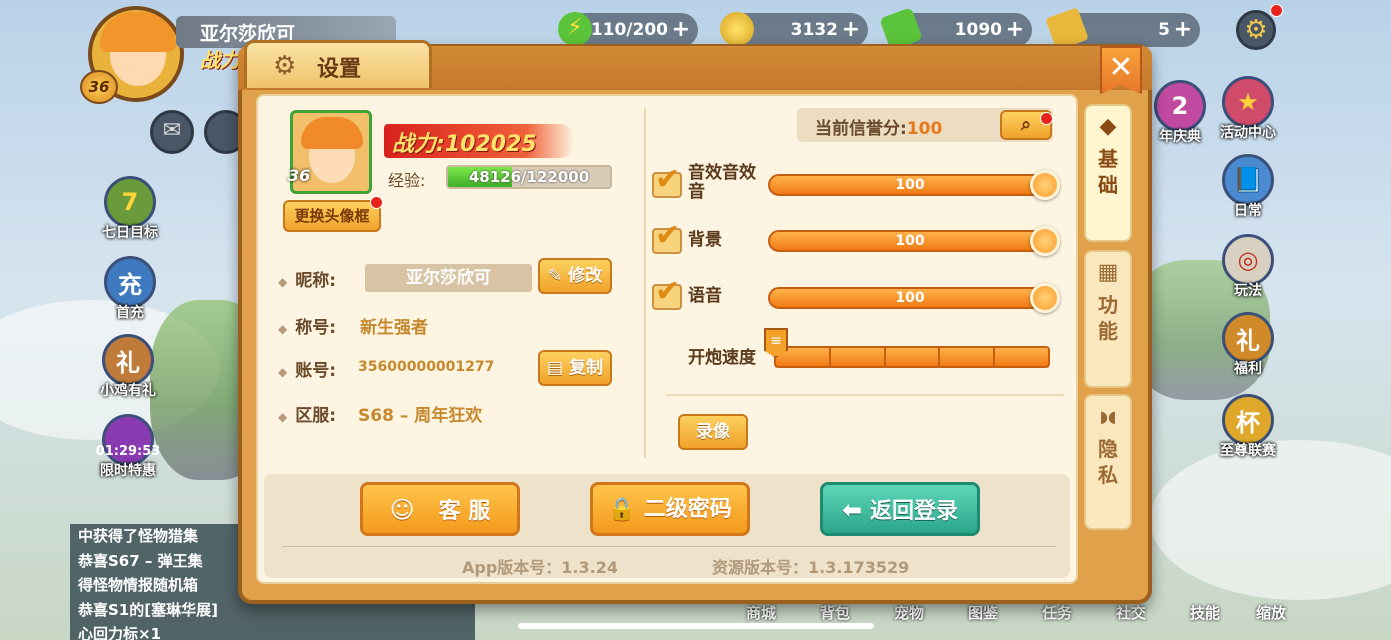 Image resolution: width=1391 pixels, height=640 pixels. What do you see at coordinates (120, 632) in the screenshot?
I see `chat-line: 心回力标×1` at bounding box center [120, 632].